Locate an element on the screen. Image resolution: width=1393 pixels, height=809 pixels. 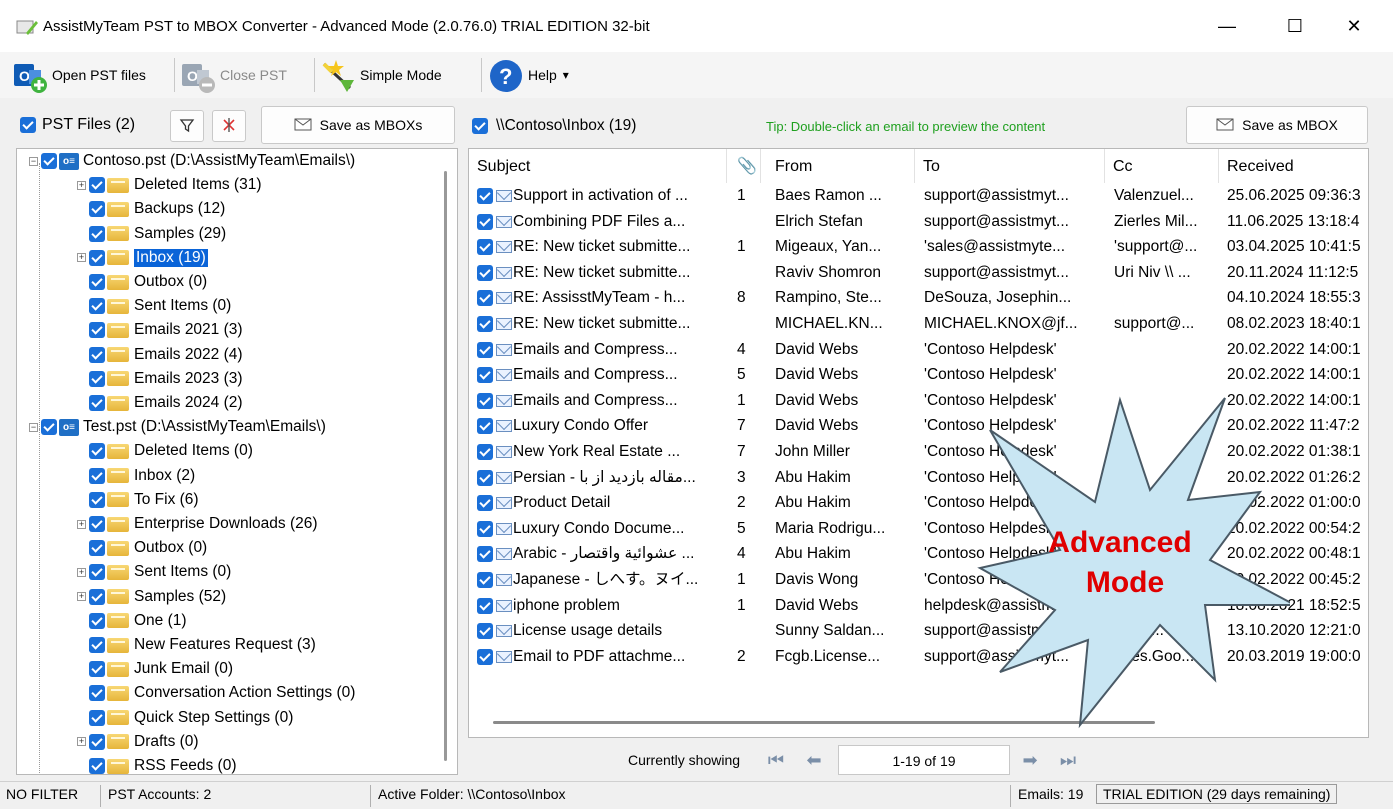
column-to: To is located at coordinates (1010, 166).